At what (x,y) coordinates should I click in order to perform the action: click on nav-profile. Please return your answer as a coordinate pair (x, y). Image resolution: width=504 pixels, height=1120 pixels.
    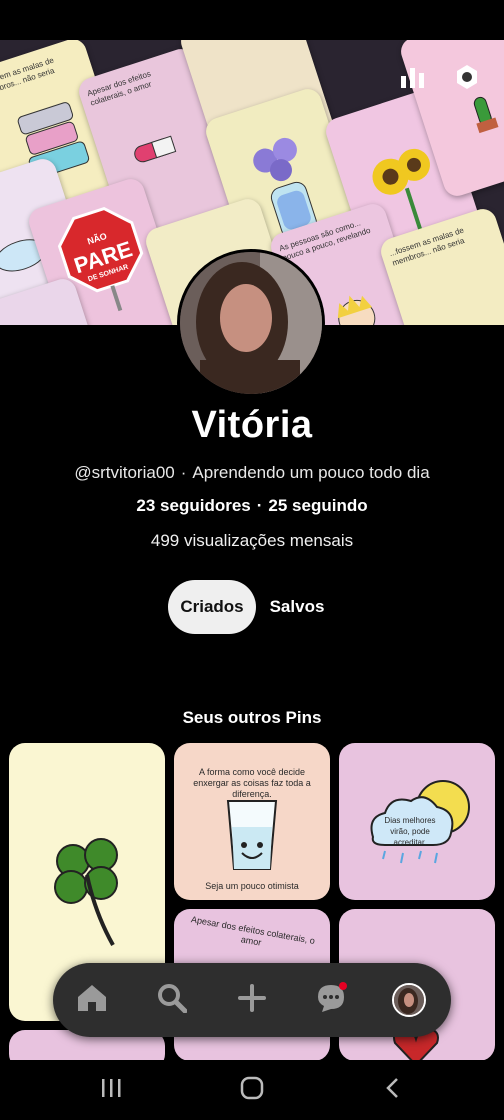
    Looking at the image, I should click on (409, 1000).